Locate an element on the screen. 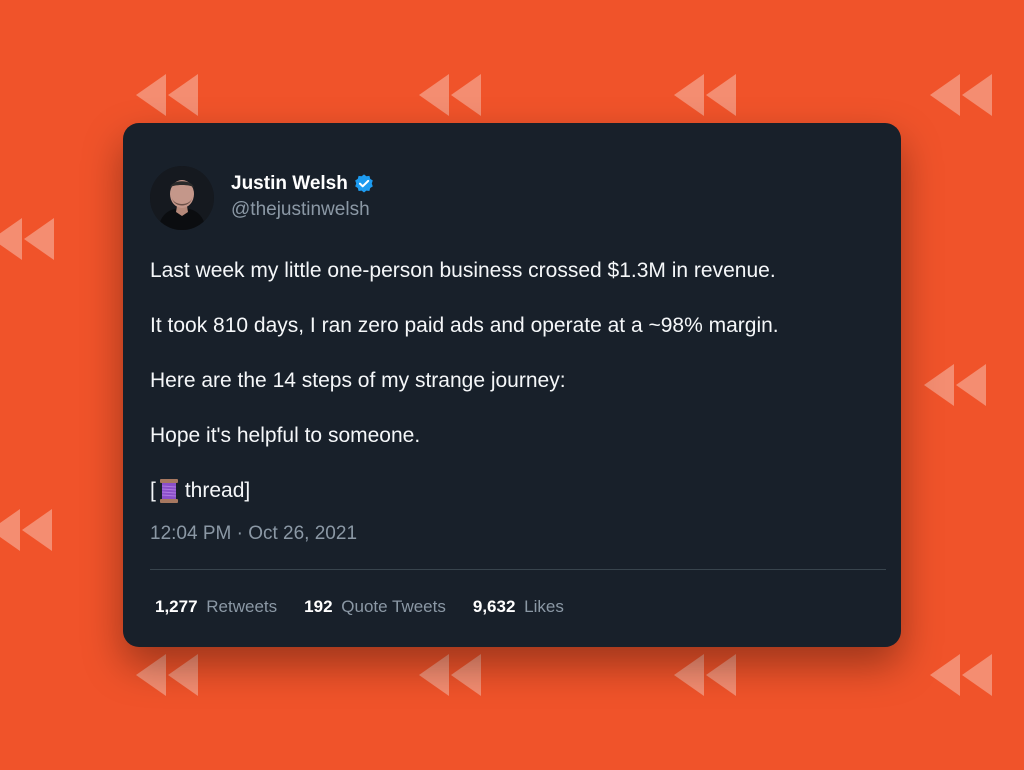 This screenshot has width=1024, height=770. verified-badge-icon is located at coordinates (364, 184).